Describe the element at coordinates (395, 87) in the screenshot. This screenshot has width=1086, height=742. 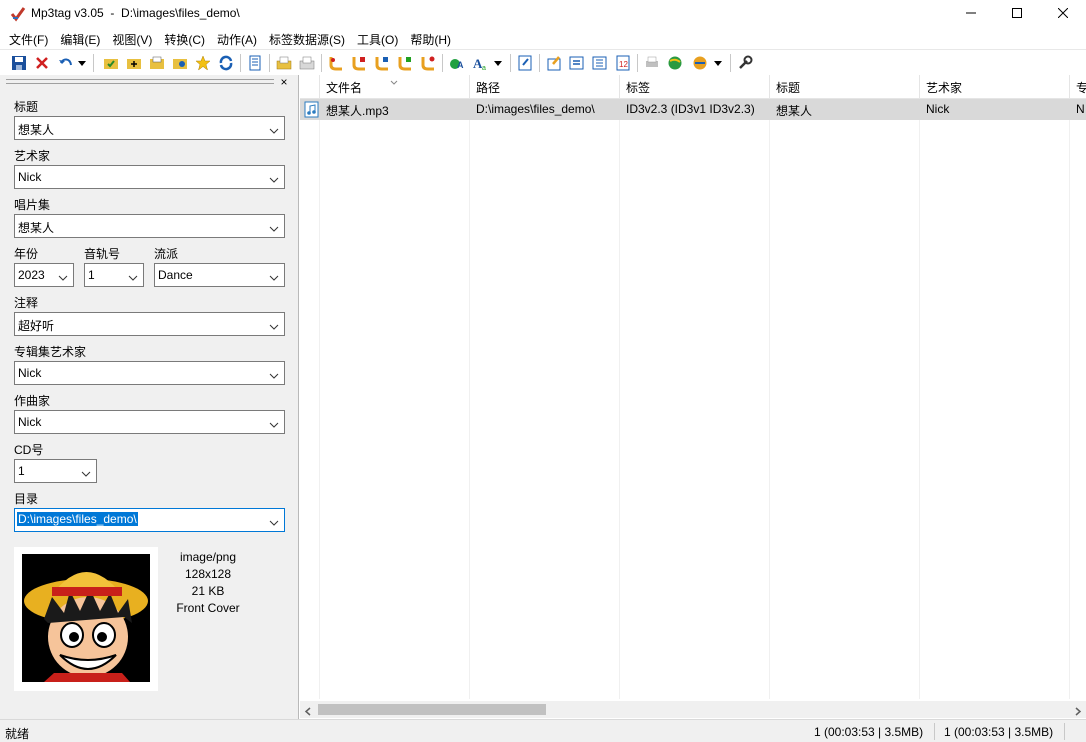
I see `col-filename-header: 文件名` at that location.